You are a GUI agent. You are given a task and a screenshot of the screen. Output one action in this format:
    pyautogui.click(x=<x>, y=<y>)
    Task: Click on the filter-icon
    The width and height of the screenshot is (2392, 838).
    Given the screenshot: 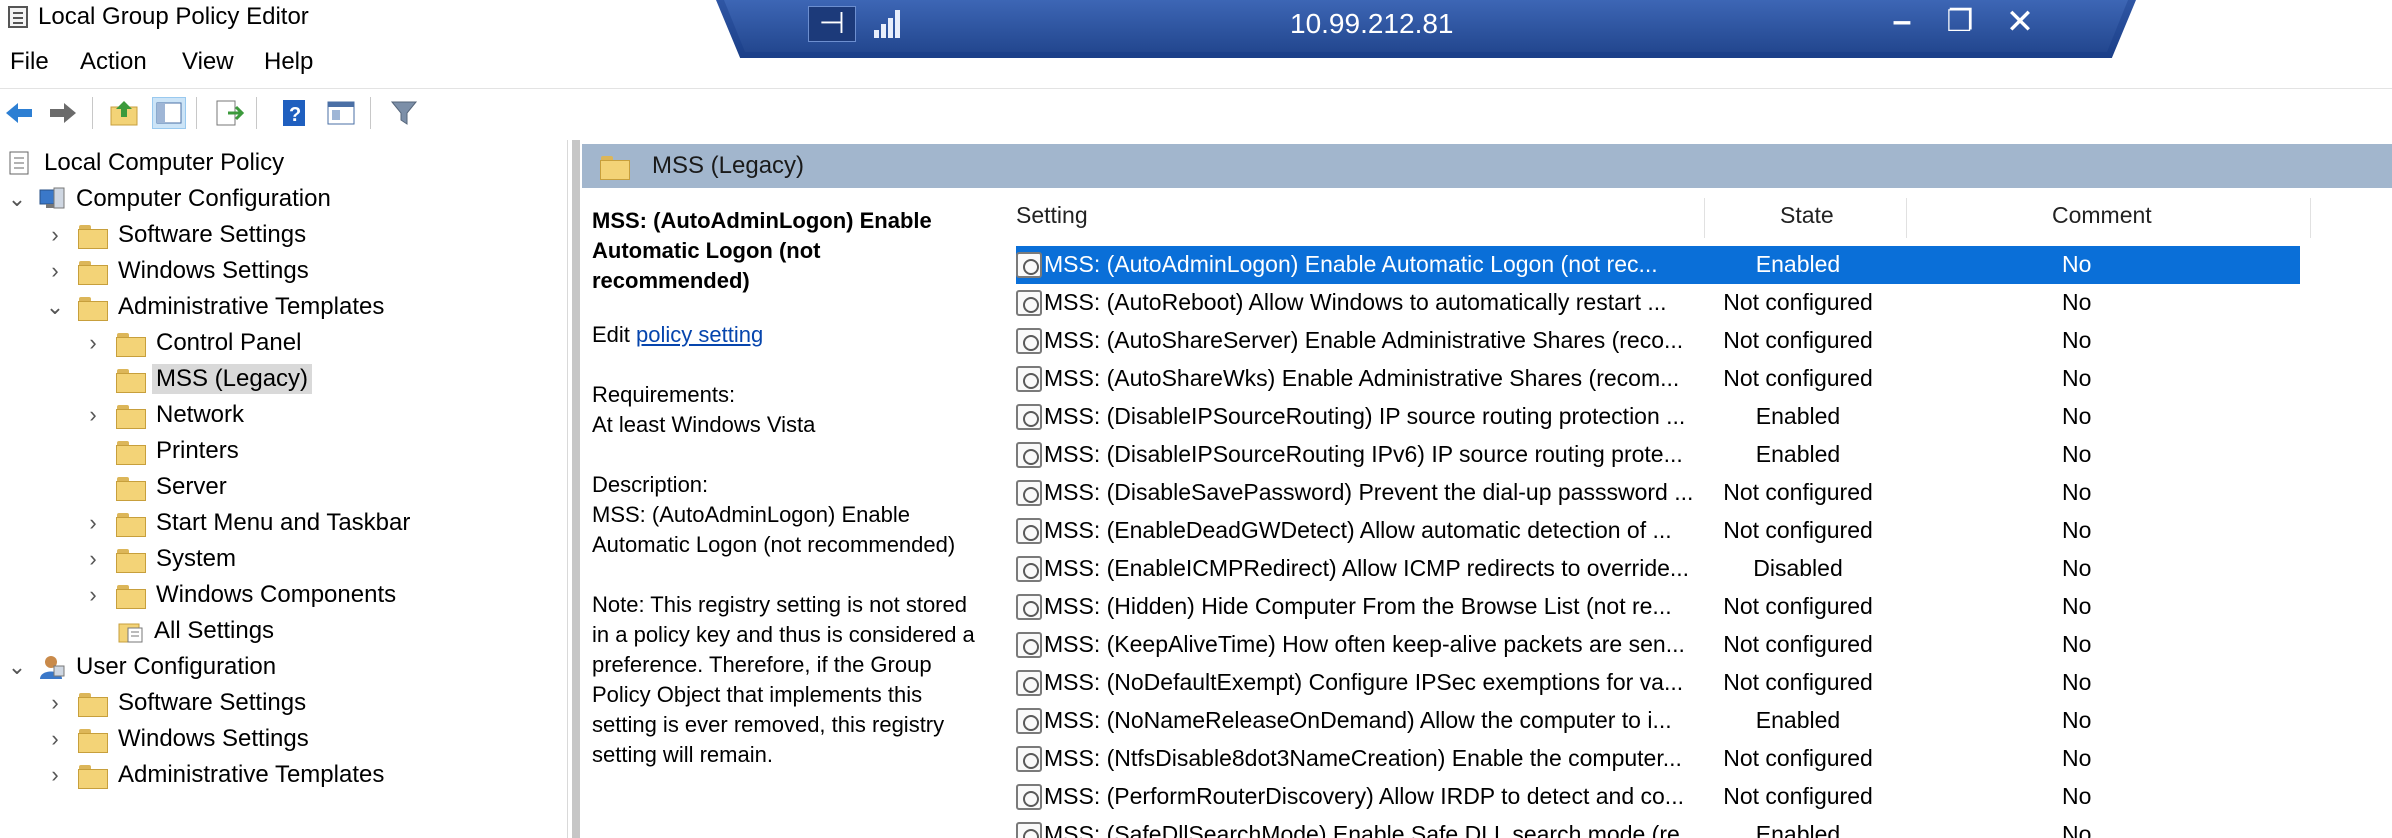 What is the action you would take?
    pyautogui.click(x=405, y=113)
    